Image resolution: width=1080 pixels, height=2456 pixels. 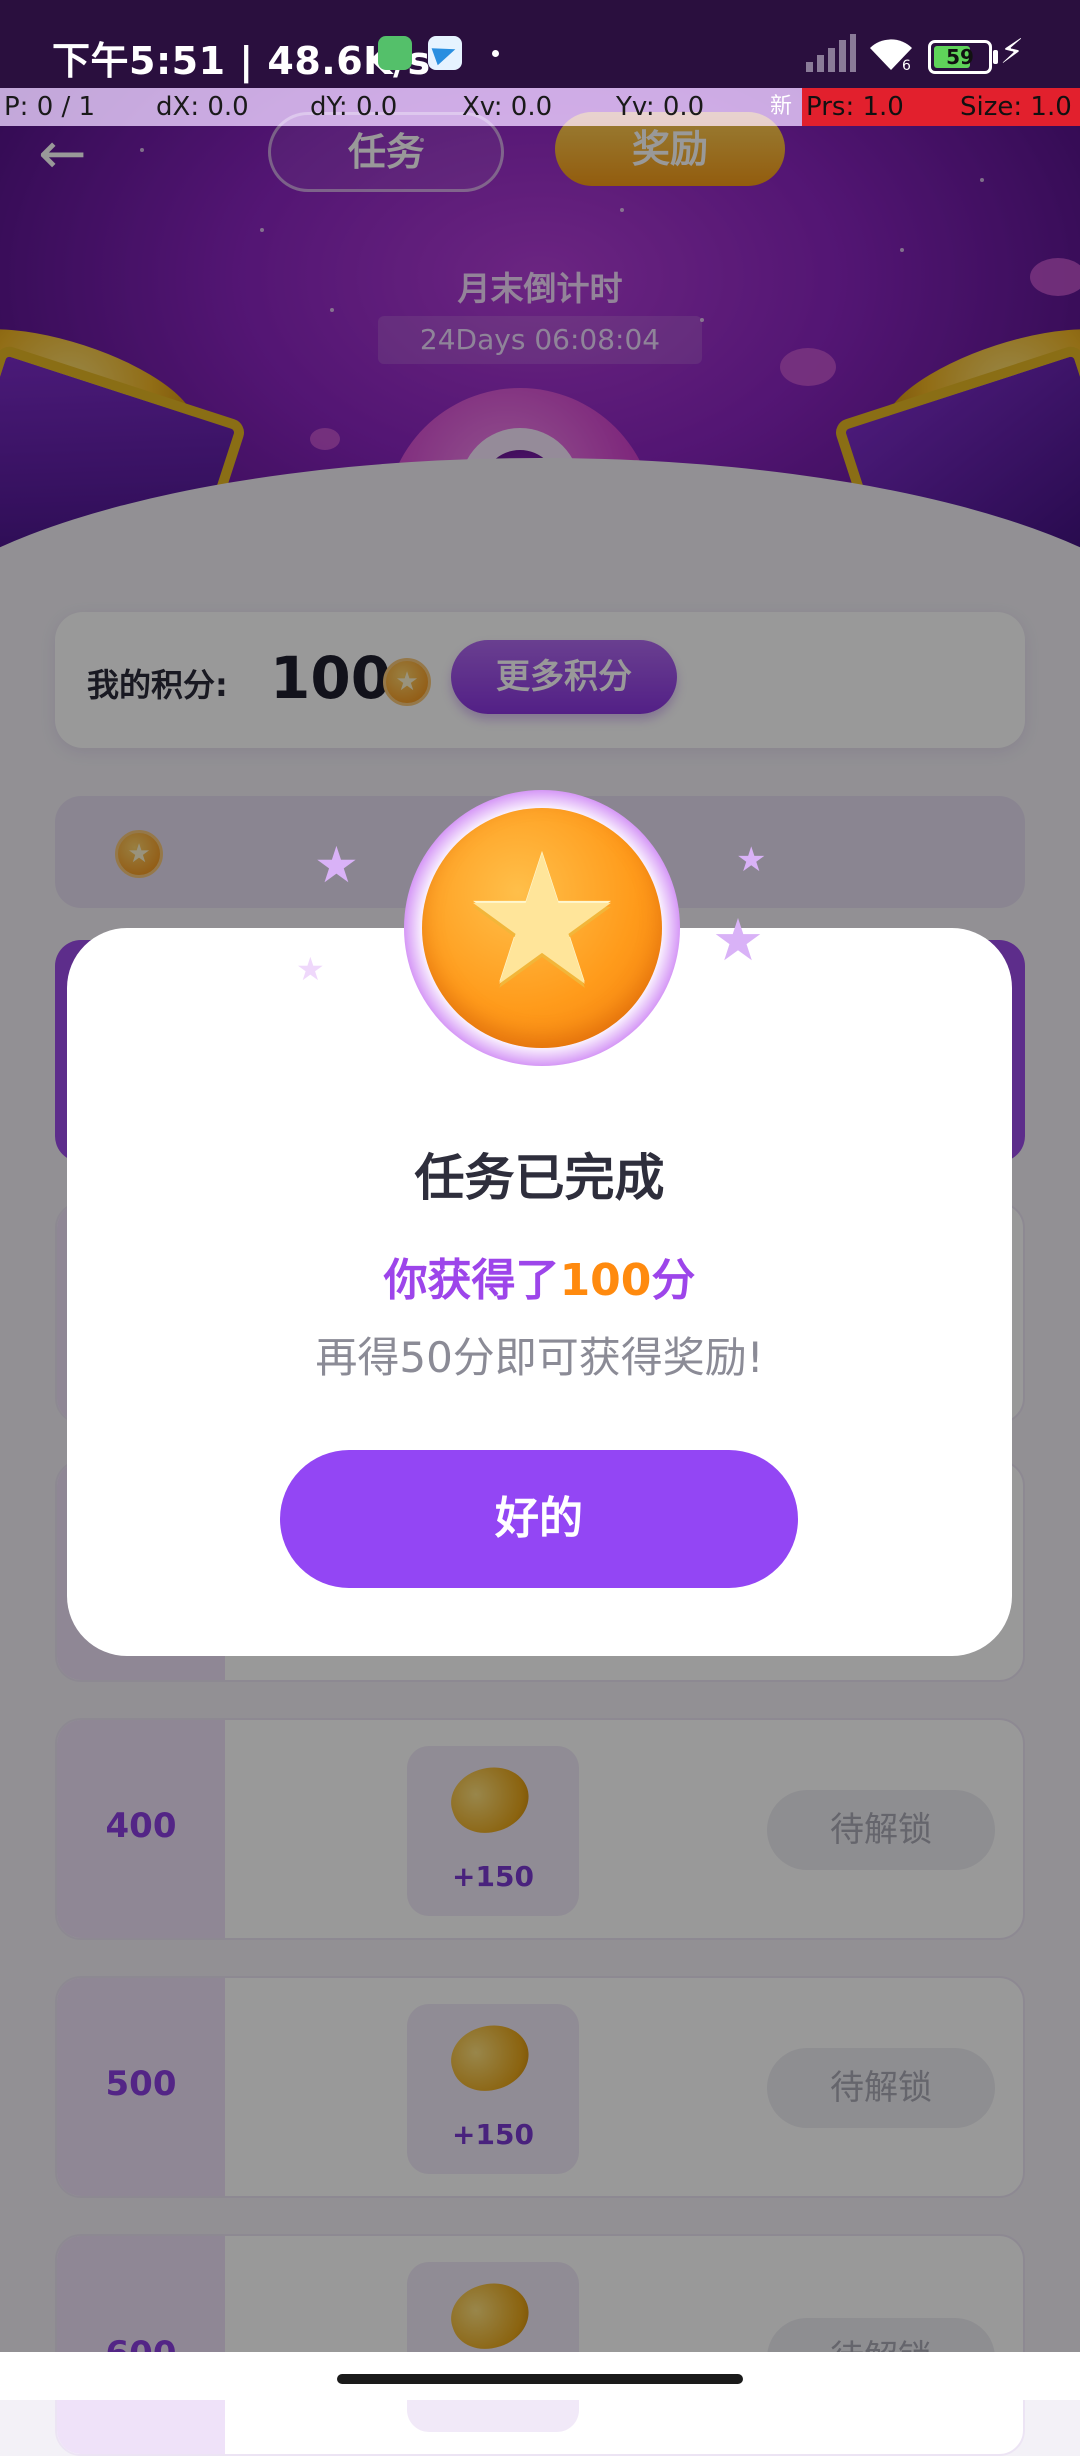 I want to click on star-badge: ★, so click(x=542, y=928).